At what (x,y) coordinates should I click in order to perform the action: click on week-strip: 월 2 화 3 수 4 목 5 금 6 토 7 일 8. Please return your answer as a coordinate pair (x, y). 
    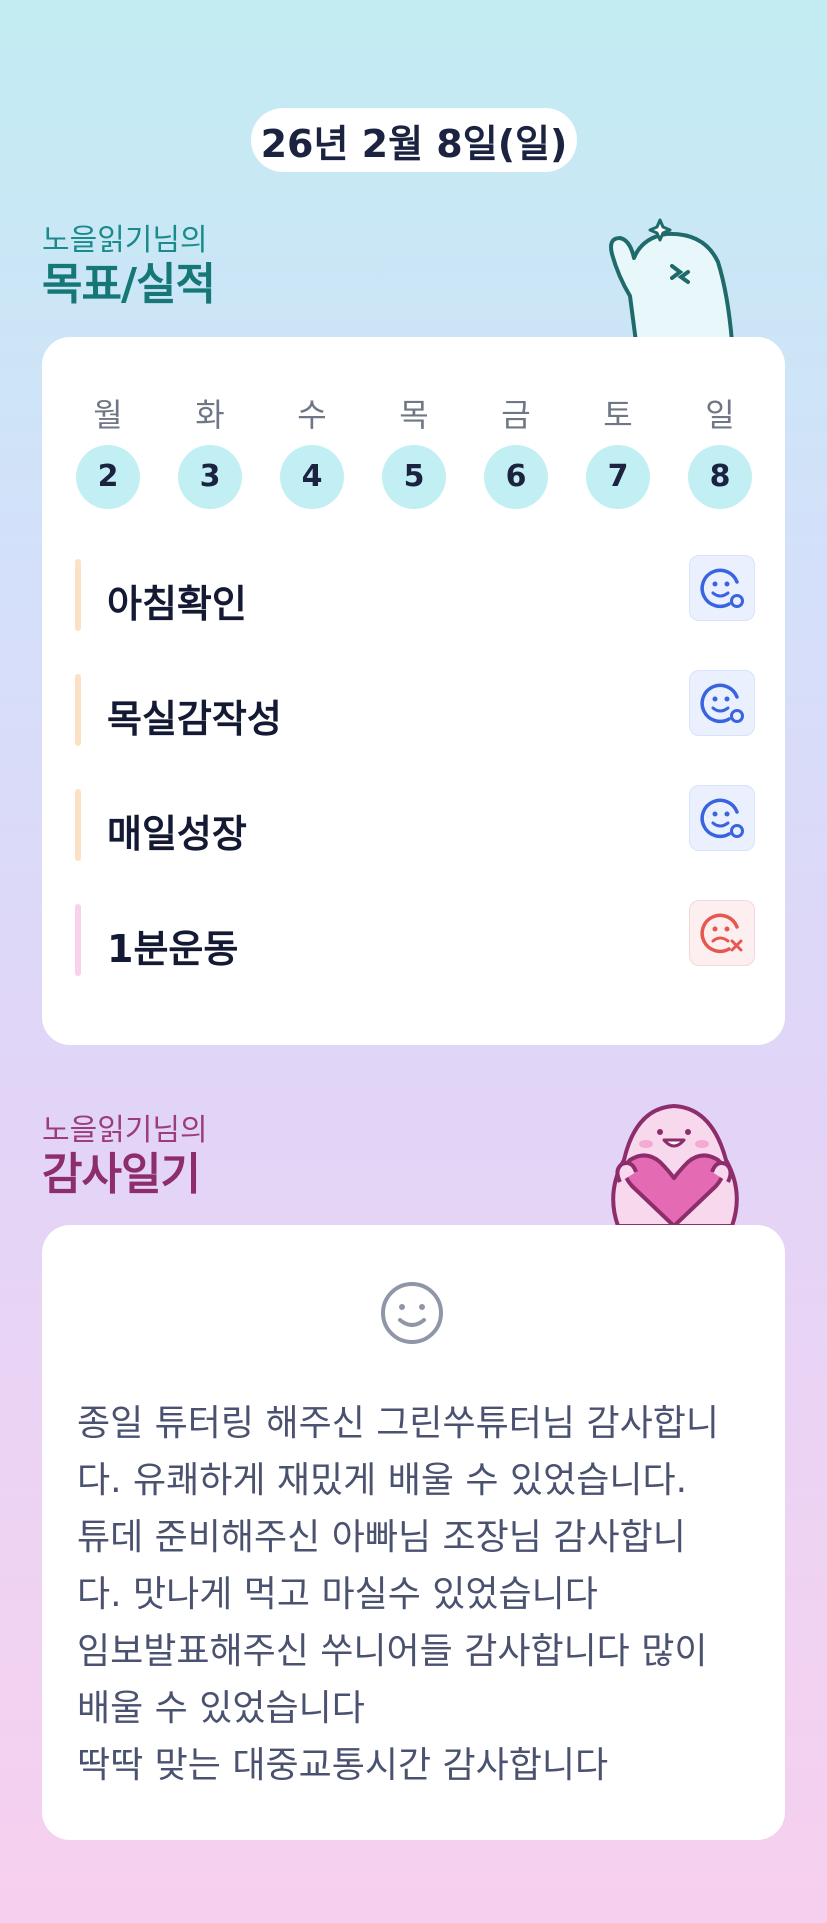
    Looking at the image, I should click on (413, 453).